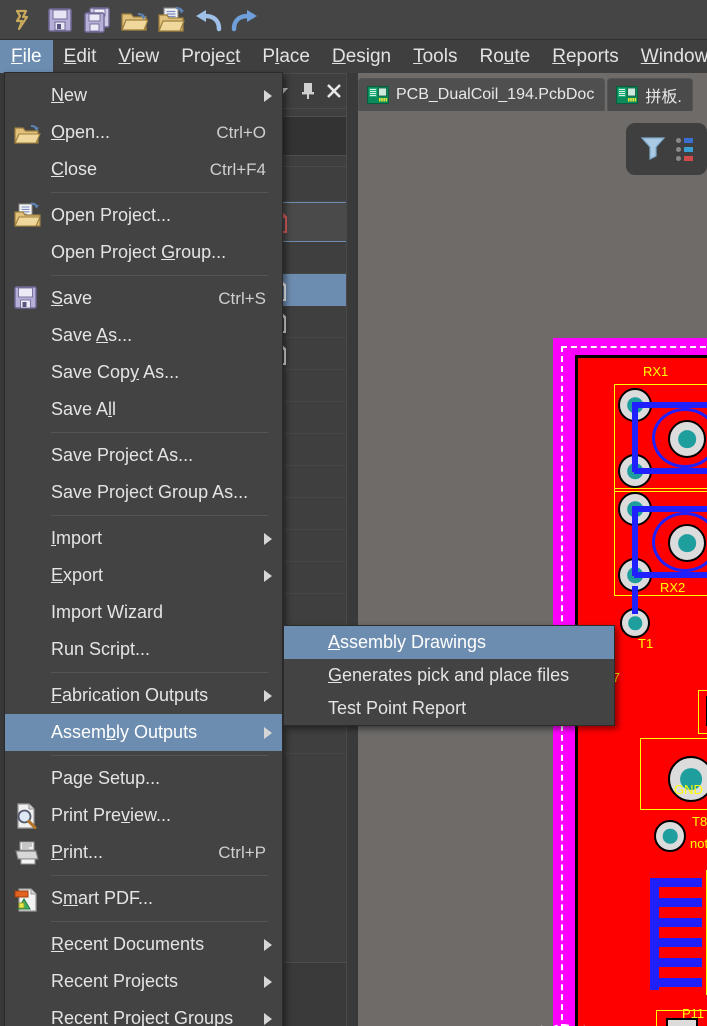 The height and width of the screenshot is (1026, 707). Describe the element at coordinates (138, 56) in the screenshot. I see `menubar-item-view: View` at that location.